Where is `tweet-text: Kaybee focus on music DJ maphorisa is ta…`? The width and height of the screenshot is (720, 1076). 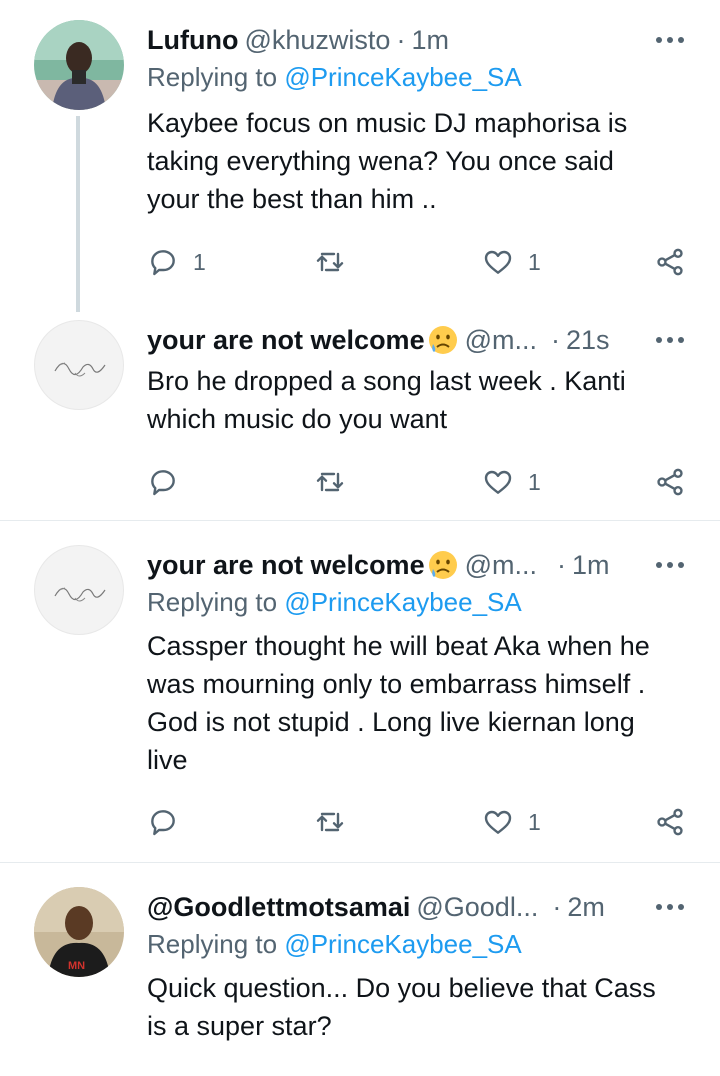
tweet-text: Kaybee focus on music DJ maphorisa is ta… is located at coordinates (387, 161).